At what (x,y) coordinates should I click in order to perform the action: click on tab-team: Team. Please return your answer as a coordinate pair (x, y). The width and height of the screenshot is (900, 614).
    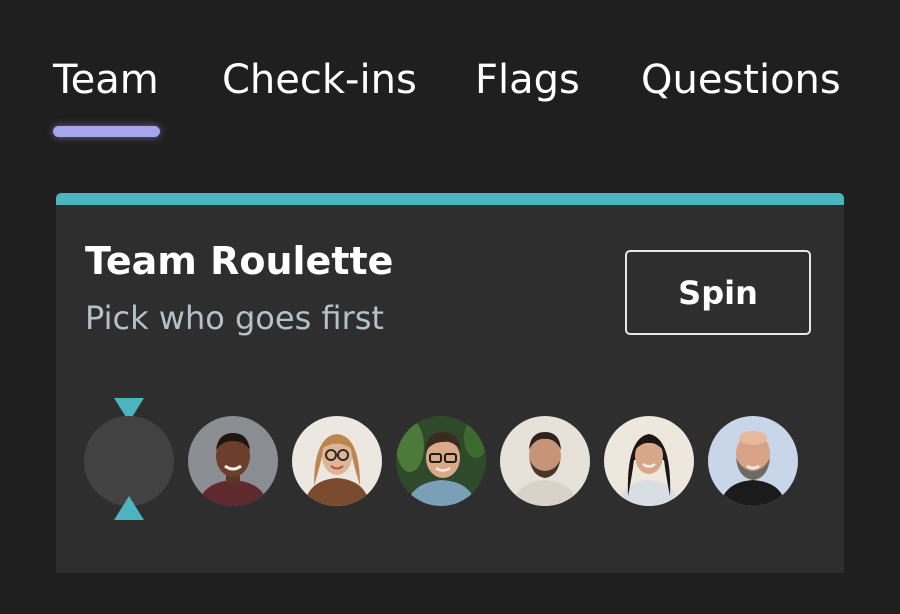
    Looking at the image, I should click on (106, 80).